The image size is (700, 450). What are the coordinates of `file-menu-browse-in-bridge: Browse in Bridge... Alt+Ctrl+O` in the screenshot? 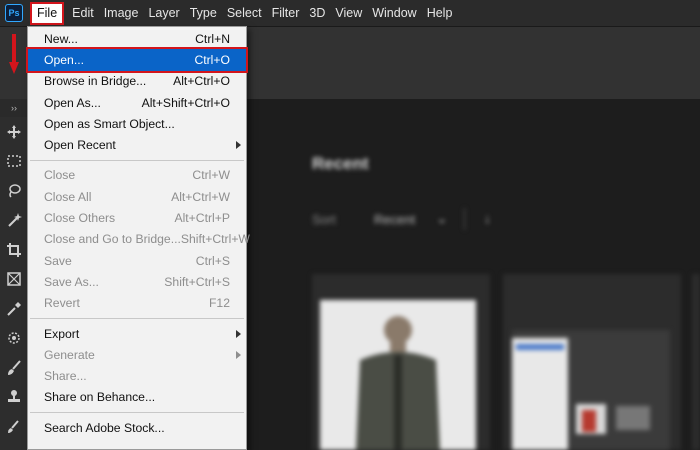 It's located at (137, 81).